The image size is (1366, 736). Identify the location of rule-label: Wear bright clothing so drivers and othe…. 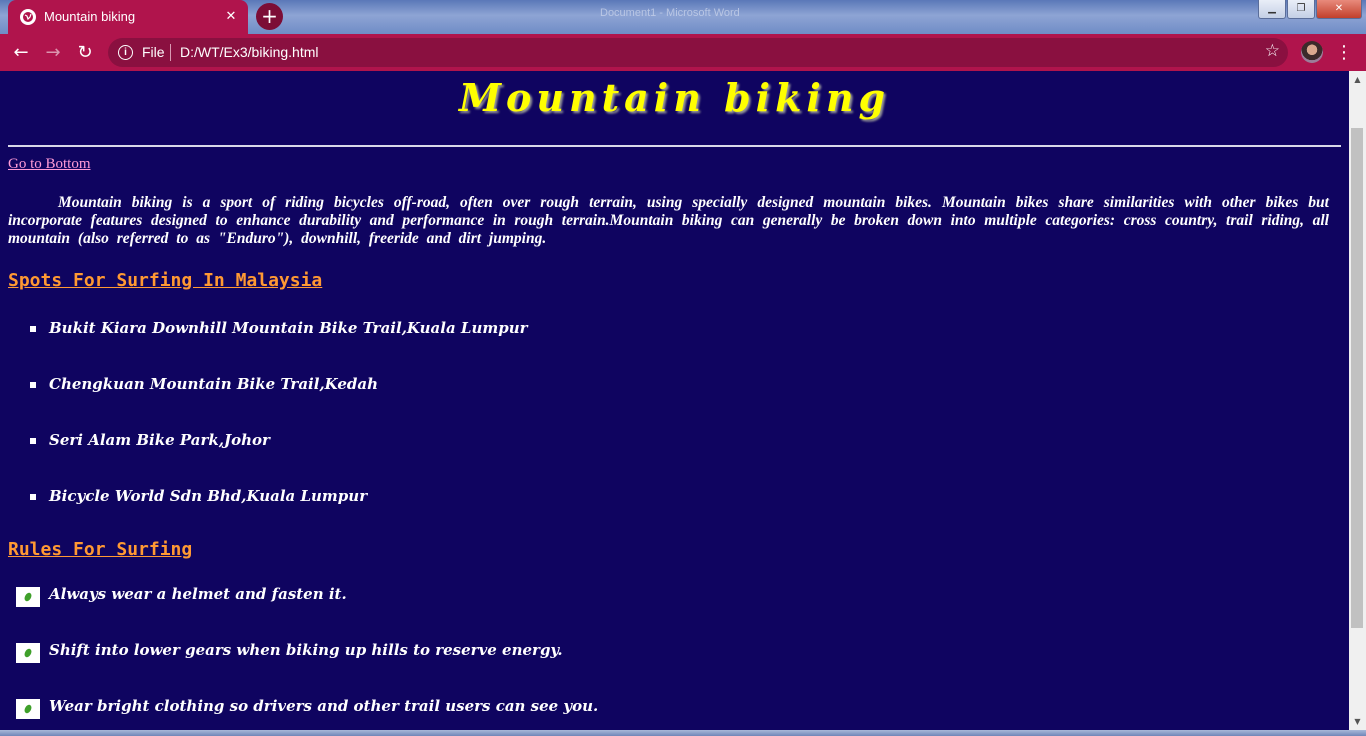
(324, 706).